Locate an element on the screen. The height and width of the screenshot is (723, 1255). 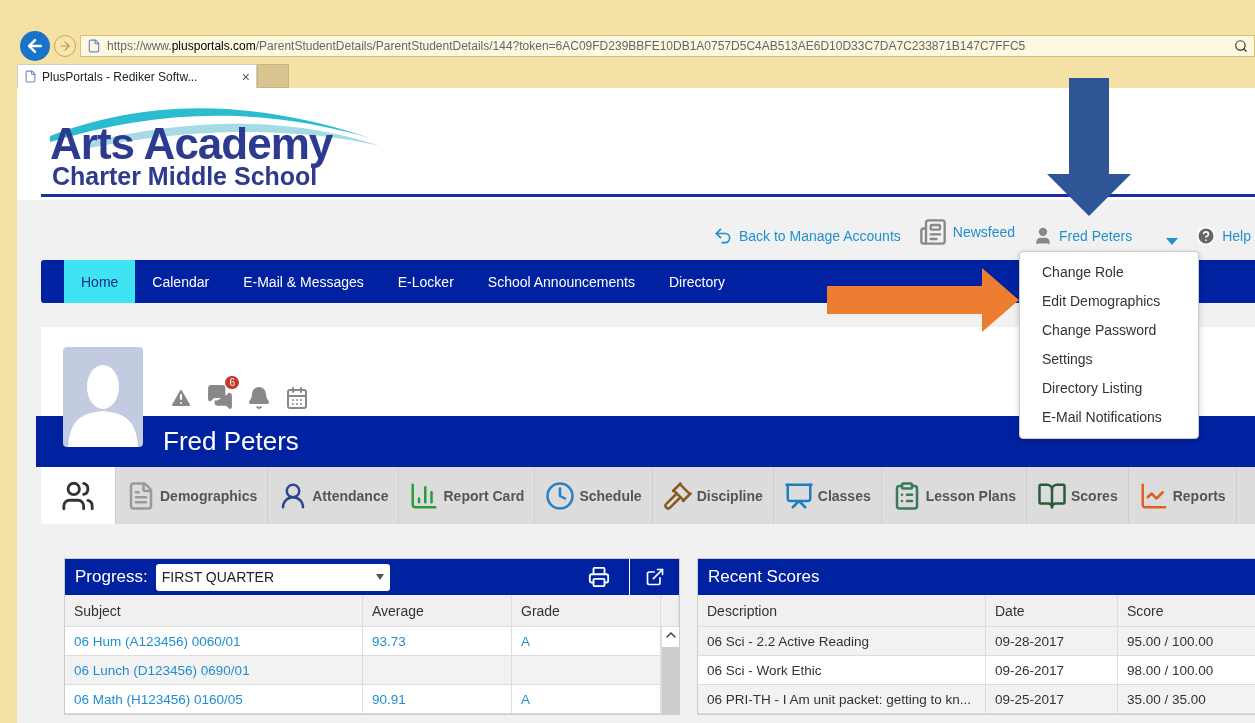
calendar-icon is located at coordinates (297, 398).